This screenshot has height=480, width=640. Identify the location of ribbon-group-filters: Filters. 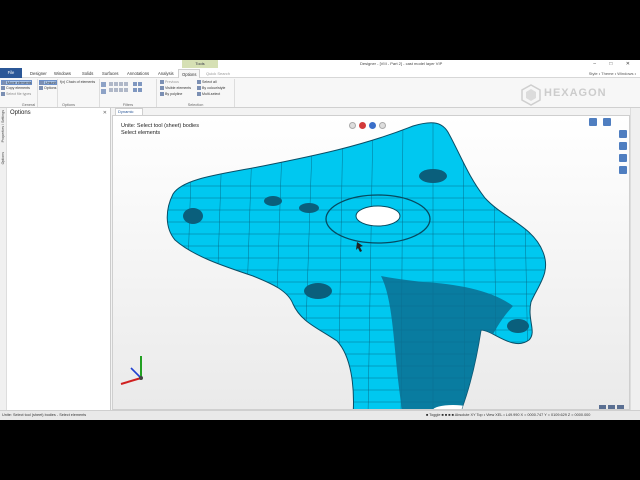
(128, 93).